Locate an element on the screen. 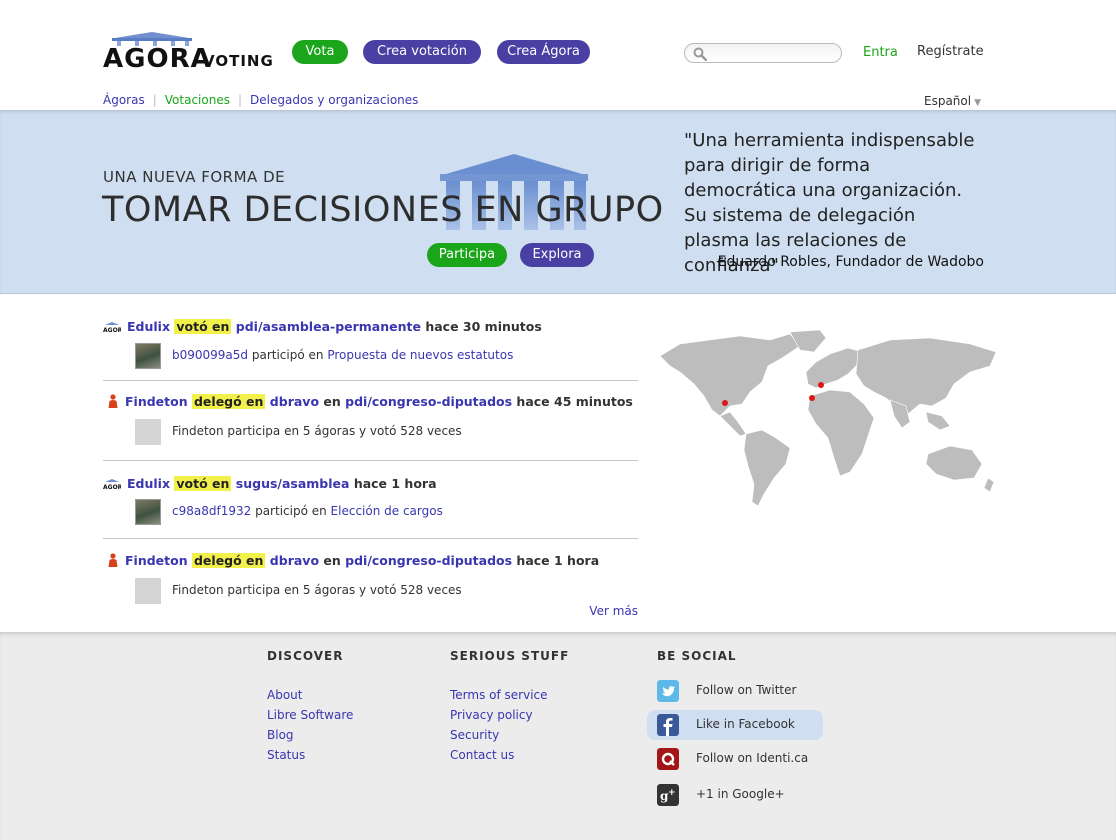 This screenshot has width=1116, height=840. language-selector: Español ▼ is located at coordinates (952, 101).